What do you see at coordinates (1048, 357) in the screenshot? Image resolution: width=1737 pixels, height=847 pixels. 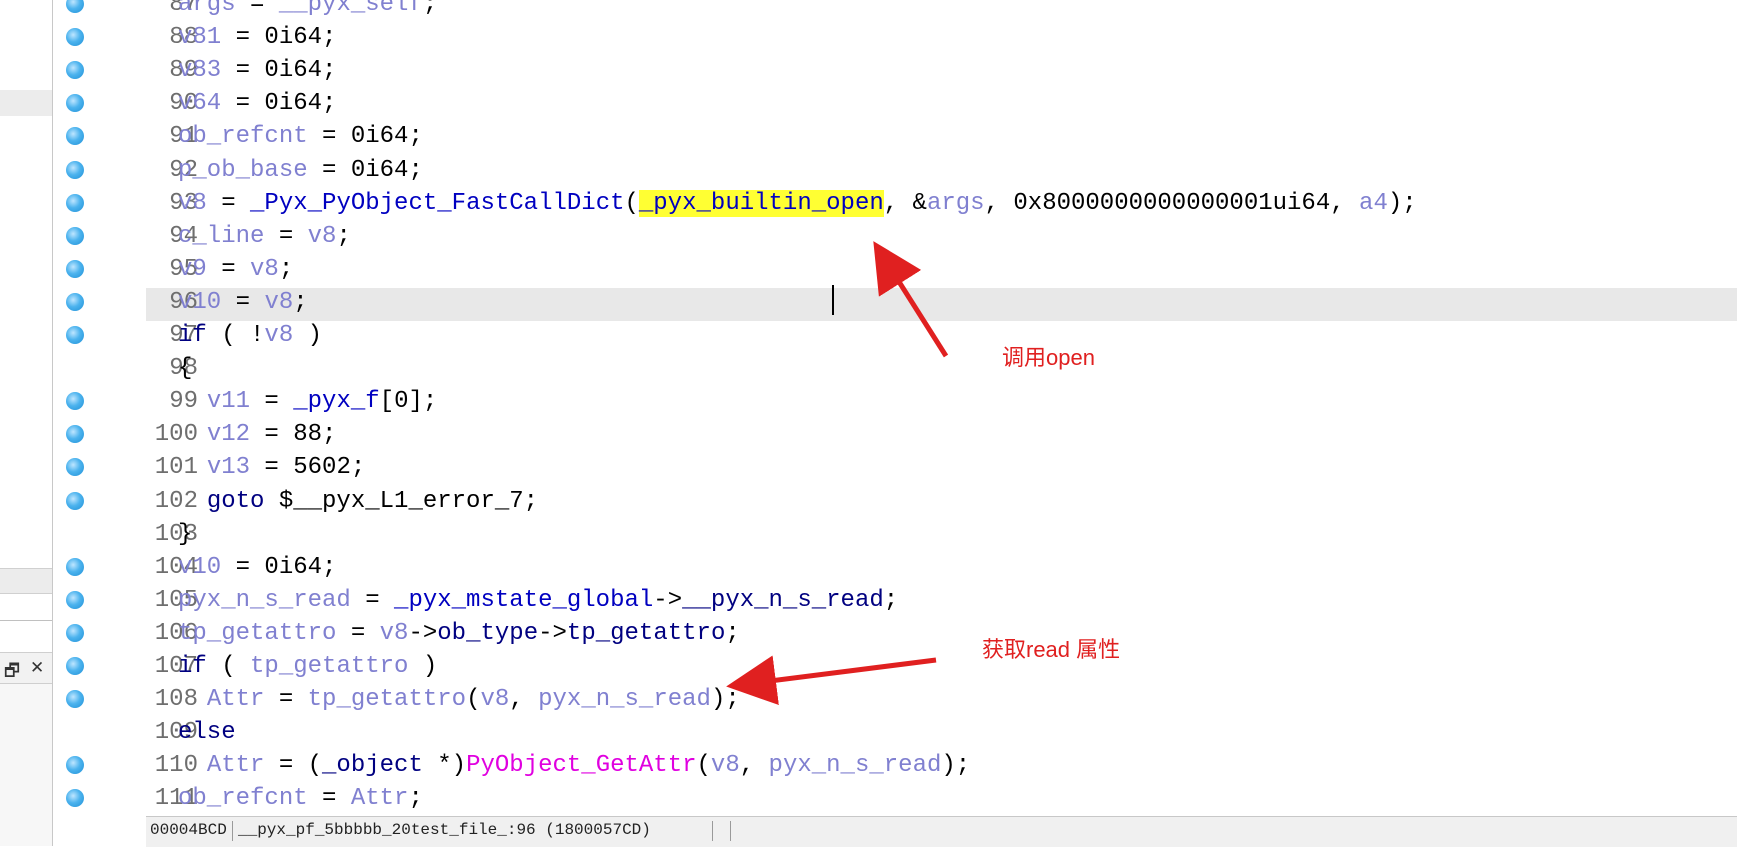 I see `annotation-open-note: 调用open` at bounding box center [1048, 357].